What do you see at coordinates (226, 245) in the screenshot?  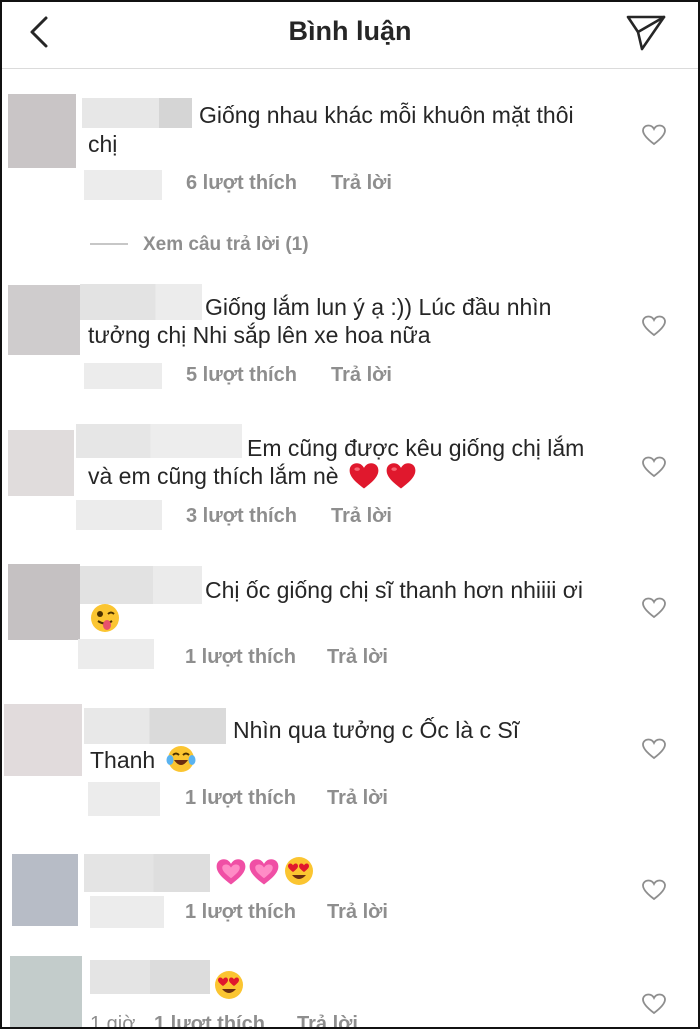 I see `view-replies-button: Xem câu trả lời (1)` at bounding box center [226, 245].